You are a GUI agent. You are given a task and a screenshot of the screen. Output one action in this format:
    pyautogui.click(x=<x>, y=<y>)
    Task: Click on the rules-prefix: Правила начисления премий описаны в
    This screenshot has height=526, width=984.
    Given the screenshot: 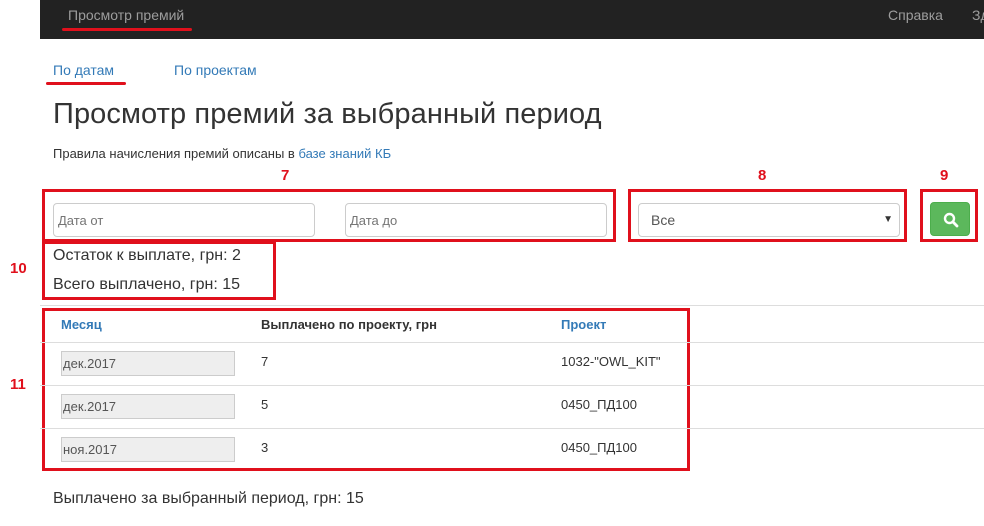 What is the action you would take?
    pyautogui.click(x=176, y=153)
    